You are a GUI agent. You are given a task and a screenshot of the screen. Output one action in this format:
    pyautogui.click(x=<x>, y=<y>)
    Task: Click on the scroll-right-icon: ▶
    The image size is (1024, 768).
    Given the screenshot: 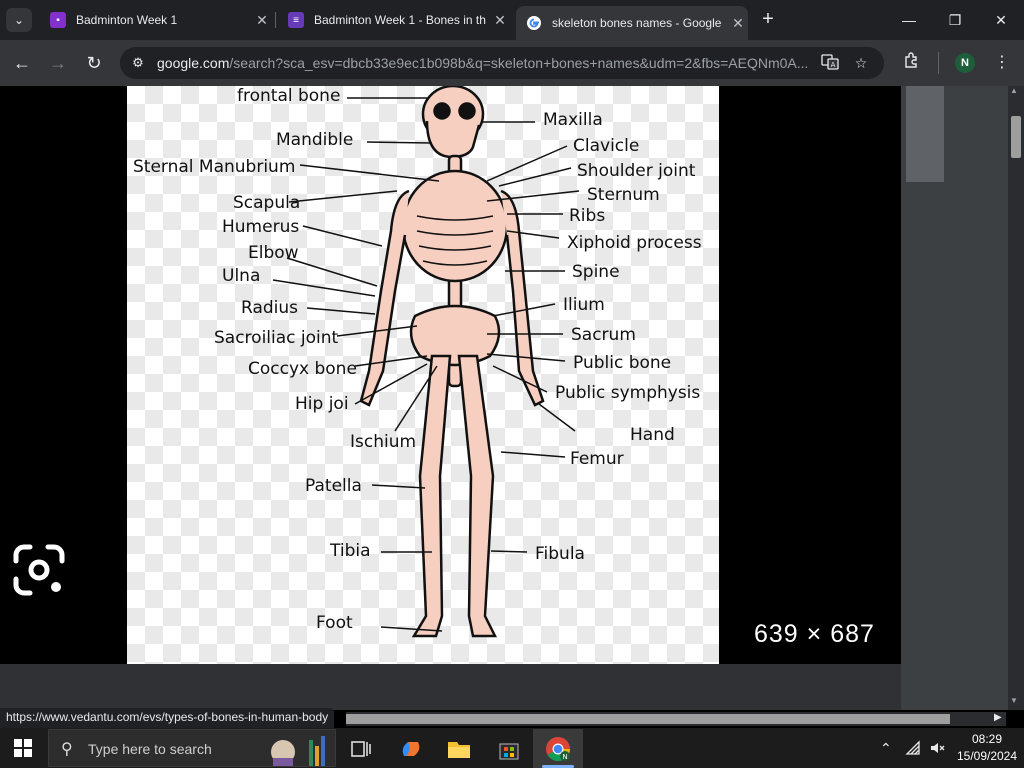 What is the action you would take?
    pyautogui.click(x=998, y=717)
    